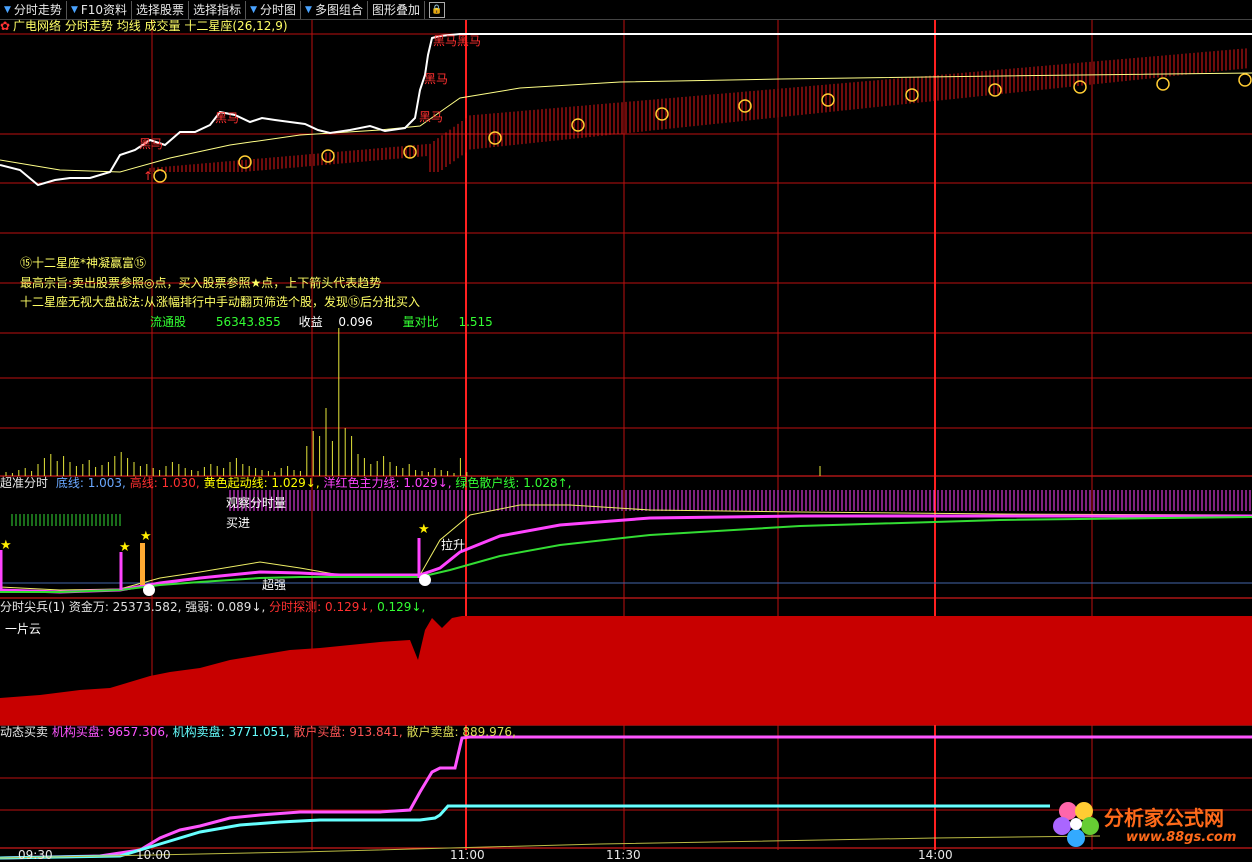 The image size is (1252, 862). I want to click on stock-icon: ✿, so click(5, 26).